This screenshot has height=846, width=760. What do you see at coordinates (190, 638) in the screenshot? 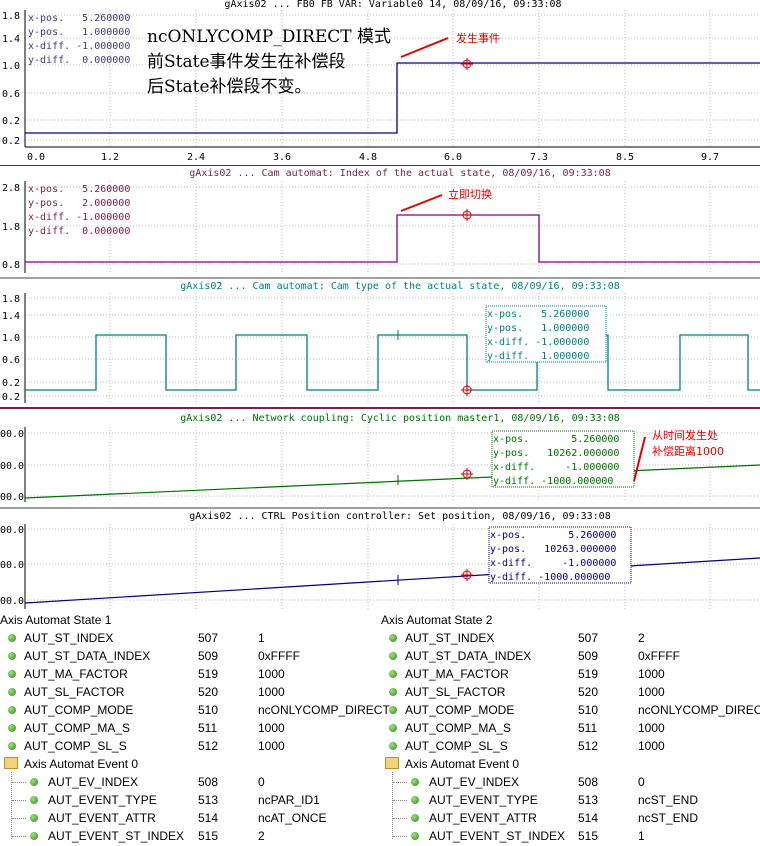
I see `param-row: AUT_ST_INDEX 507 1` at bounding box center [190, 638].